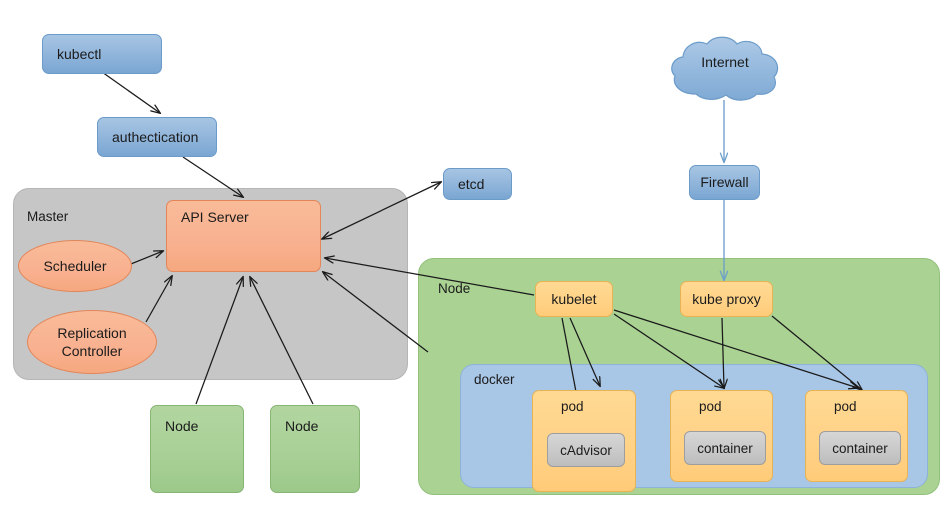 Image resolution: width=949 pixels, height=506 pixels. I want to click on pod-1-label: pod, so click(572, 406).